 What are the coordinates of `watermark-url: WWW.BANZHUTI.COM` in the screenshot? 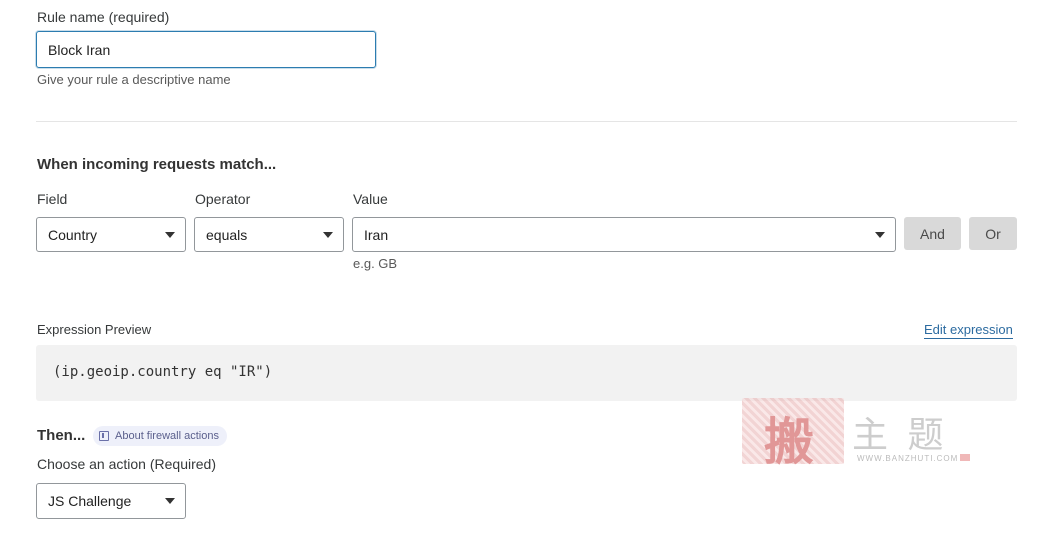 It's located at (908, 458).